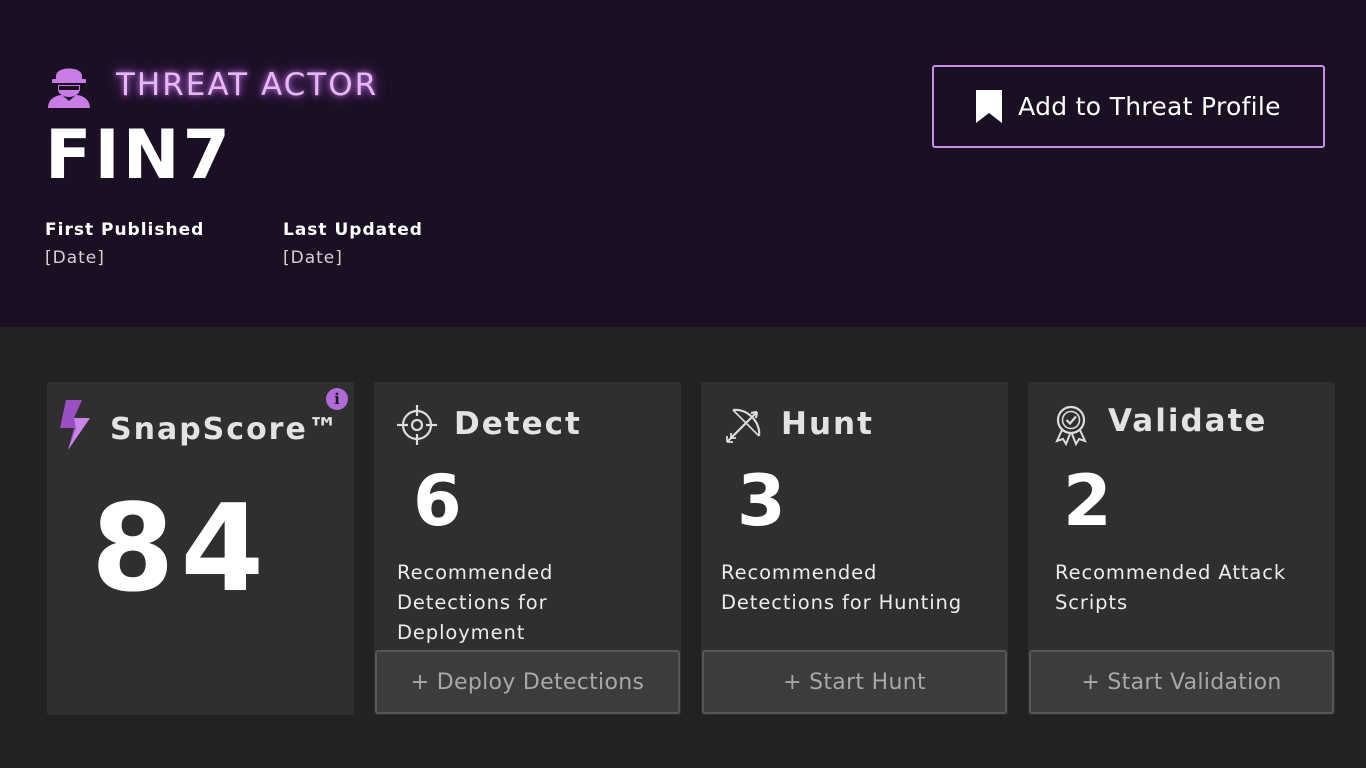 Image resolution: width=1366 pixels, height=768 pixels. I want to click on last-updated: Last Updated [Date], so click(353, 244).